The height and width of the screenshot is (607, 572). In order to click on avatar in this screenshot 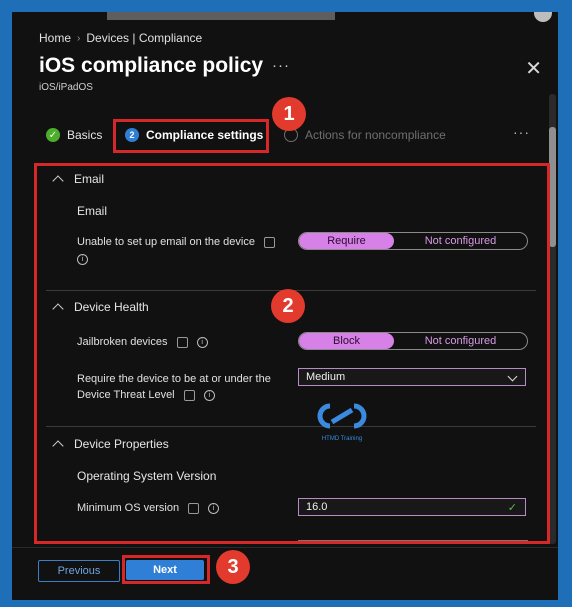, I will do `click(543, 17)`.